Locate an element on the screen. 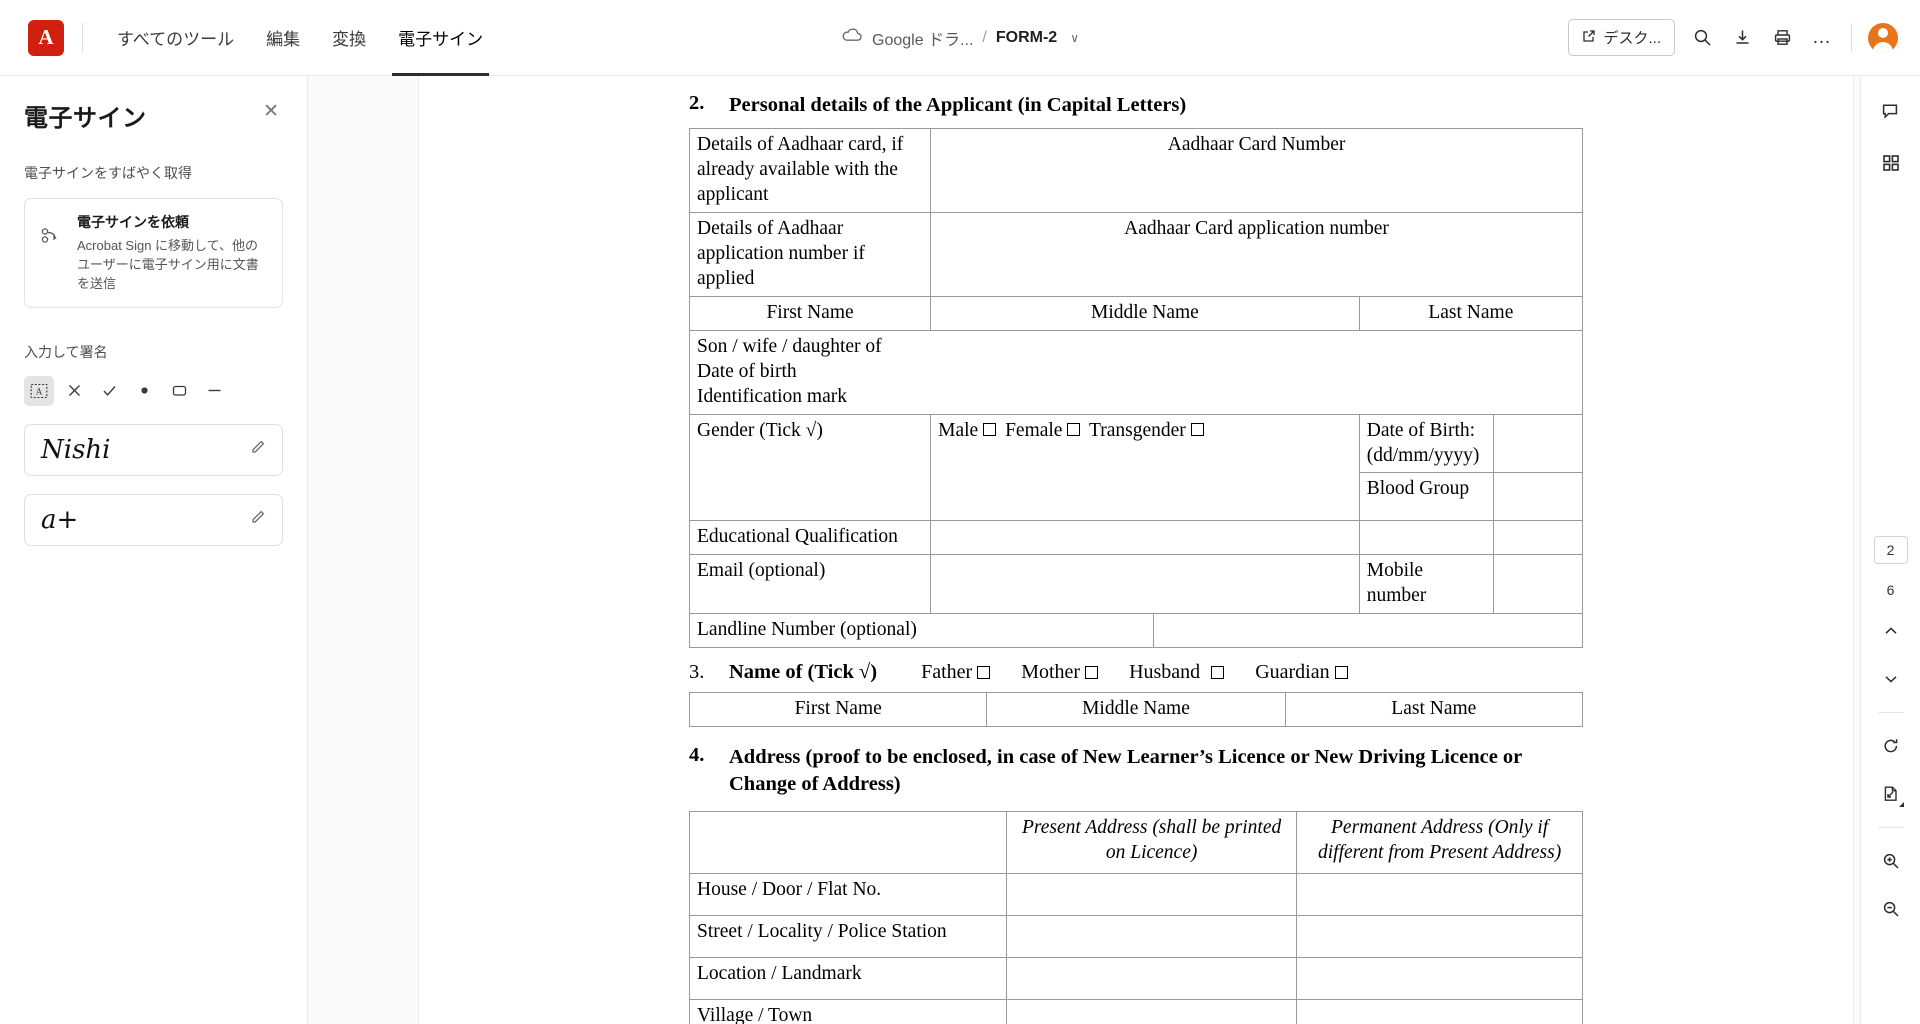 Image resolution: width=1920 pixels, height=1024 pixels. request-signature-title: 電子サインを依頼 is located at coordinates (133, 222).